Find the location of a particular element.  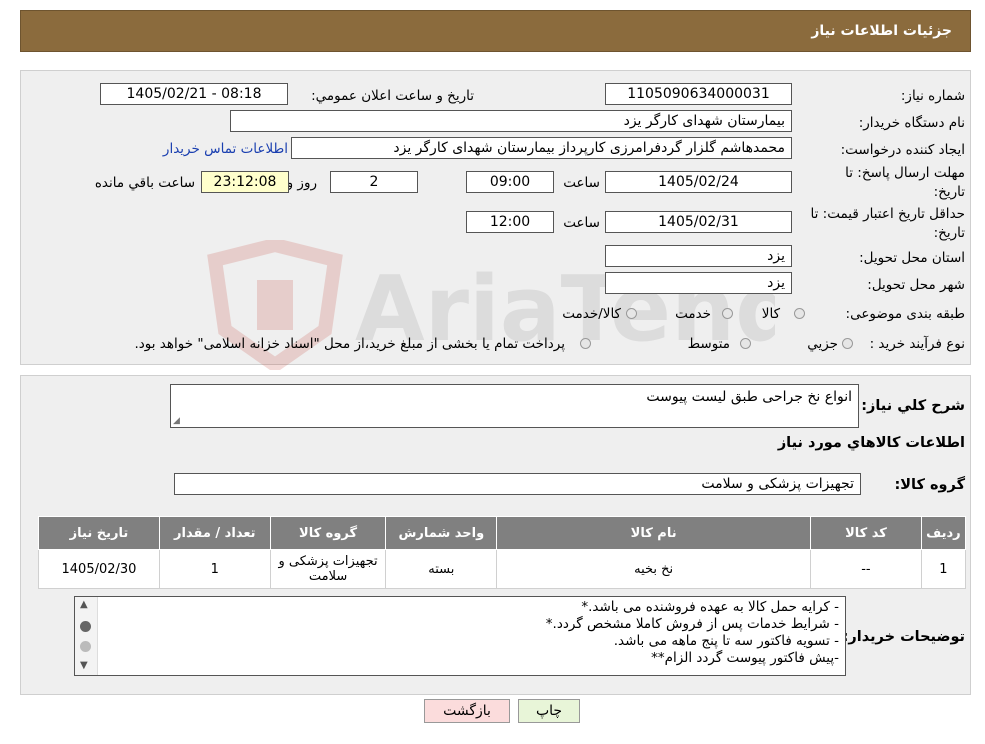

process-medium-radio is located at coordinates (745, 343).